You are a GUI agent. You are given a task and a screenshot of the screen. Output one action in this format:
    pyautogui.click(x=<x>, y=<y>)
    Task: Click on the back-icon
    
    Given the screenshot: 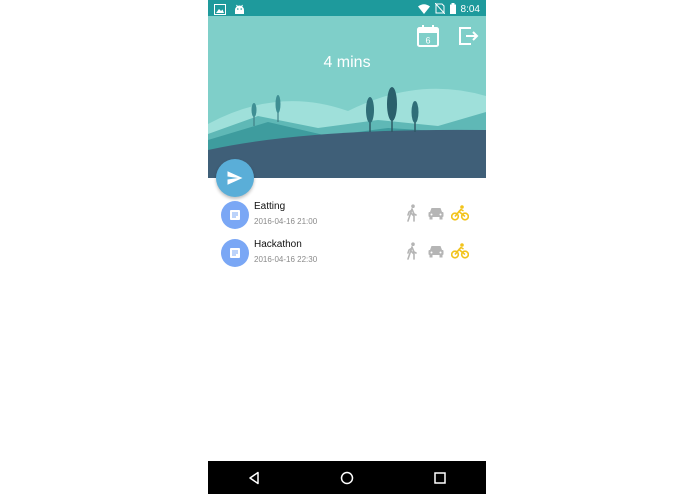 What is the action you would take?
    pyautogui.click(x=254, y=477)
    